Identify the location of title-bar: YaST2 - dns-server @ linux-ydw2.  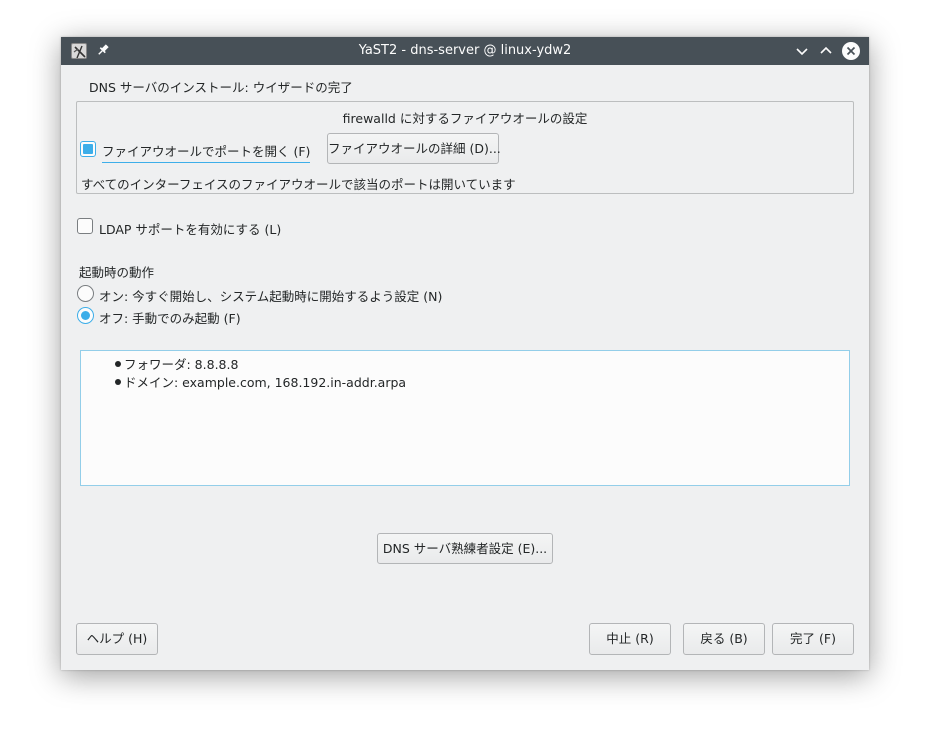
(465, 51).